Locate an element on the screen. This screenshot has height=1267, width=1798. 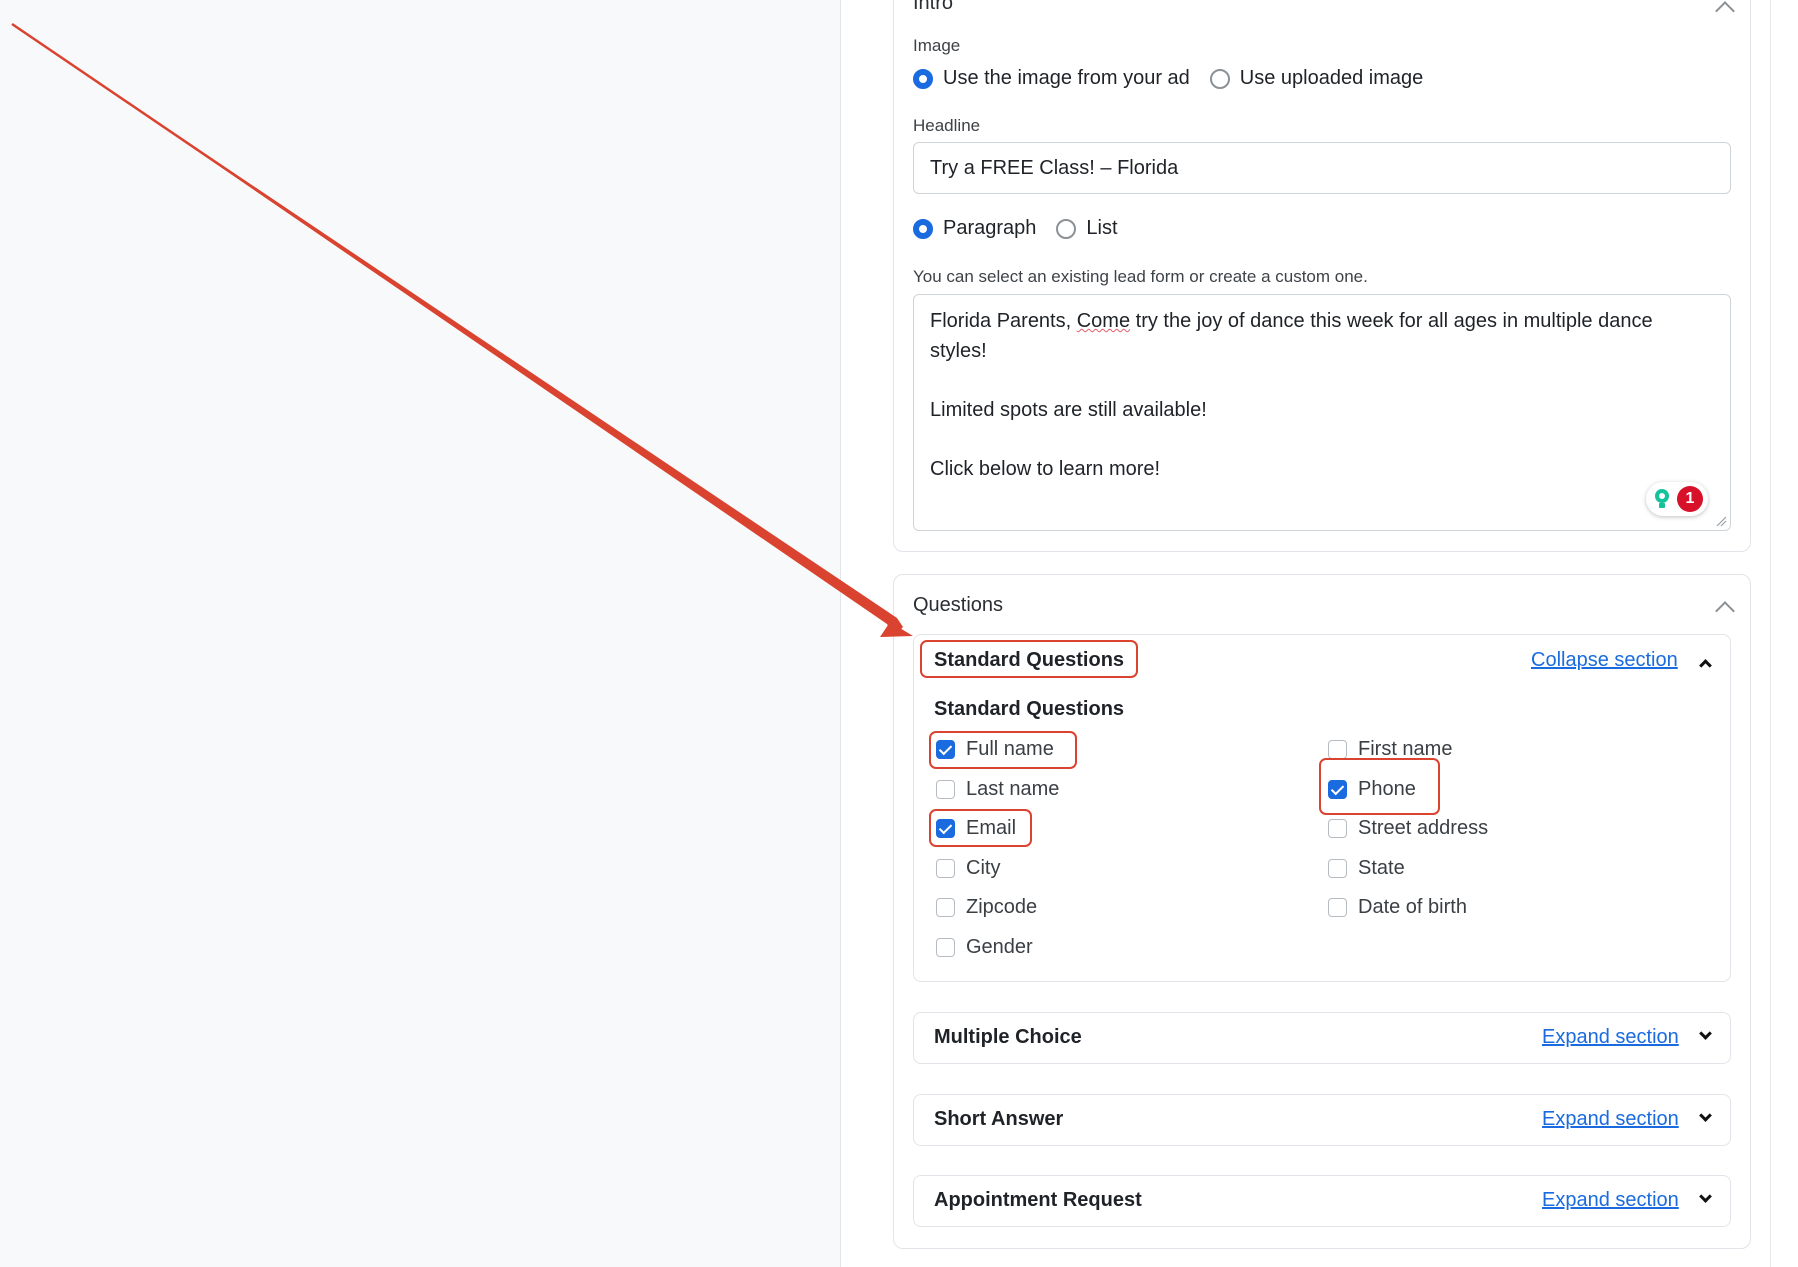
intro-section-title: Intro is located at coordinates (933, 7).